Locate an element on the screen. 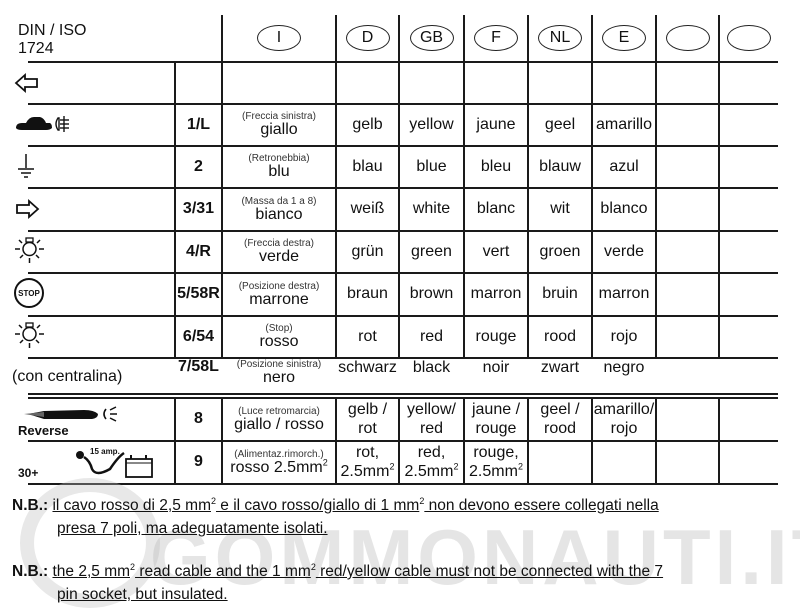 This screenshot has height=613, width=800. color-nl: groen is located at coordinates (560, 251).